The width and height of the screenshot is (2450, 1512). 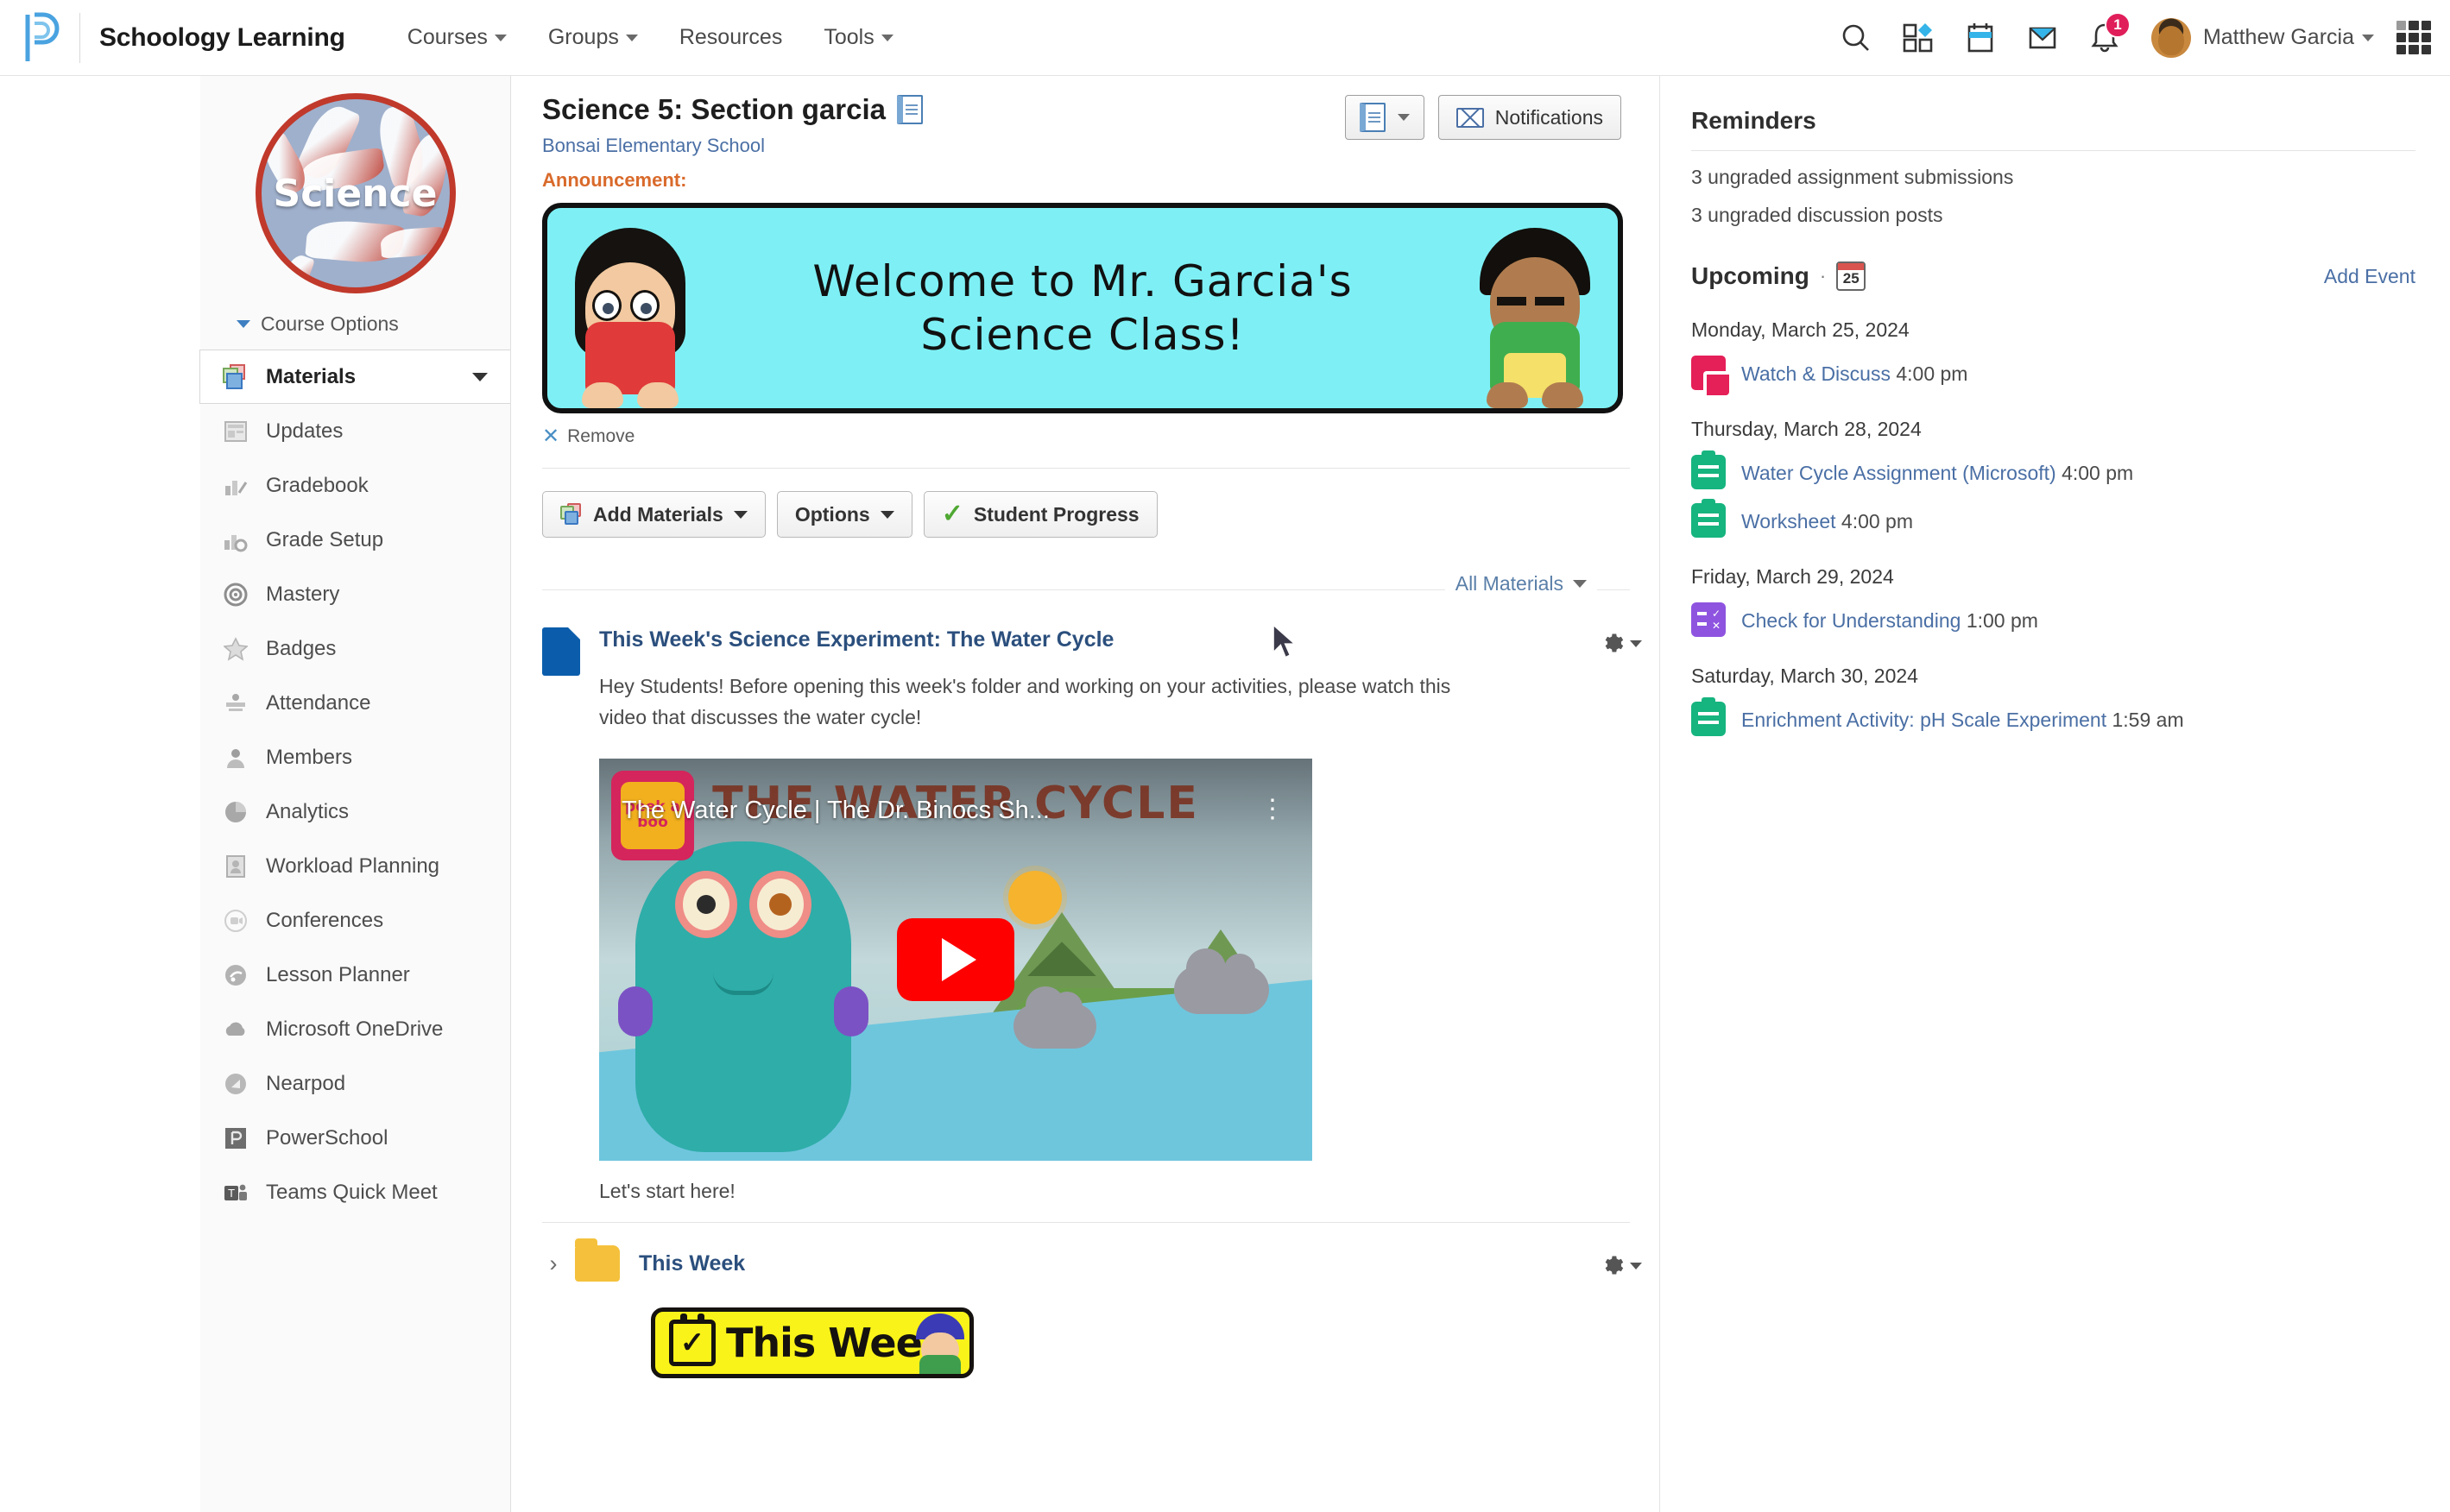 I want to click on event-name-link: Worksheet, so click(x=1788, y=521).